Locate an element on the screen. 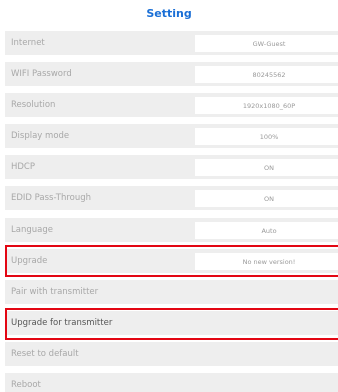 Image resolution: width=338 pixels, height=392 pixels. setting-label: Internet is located at coordinates (28, 43).